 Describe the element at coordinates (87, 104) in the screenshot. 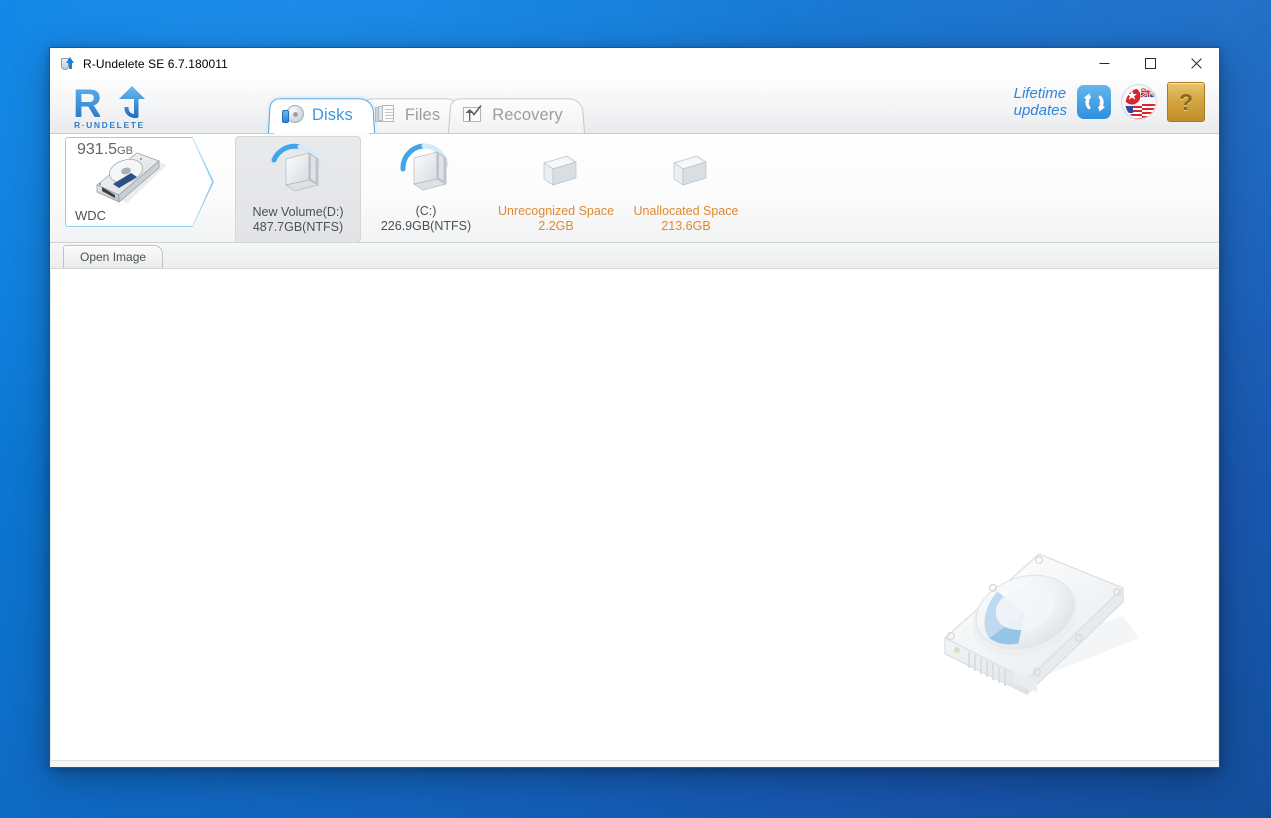

I see `logo-letter: R` at that location.